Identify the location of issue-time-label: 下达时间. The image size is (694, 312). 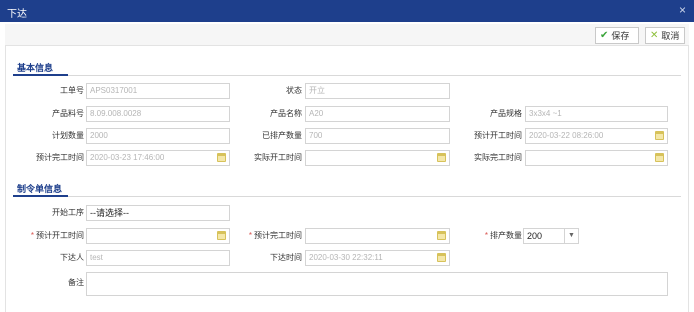
(286, 257).